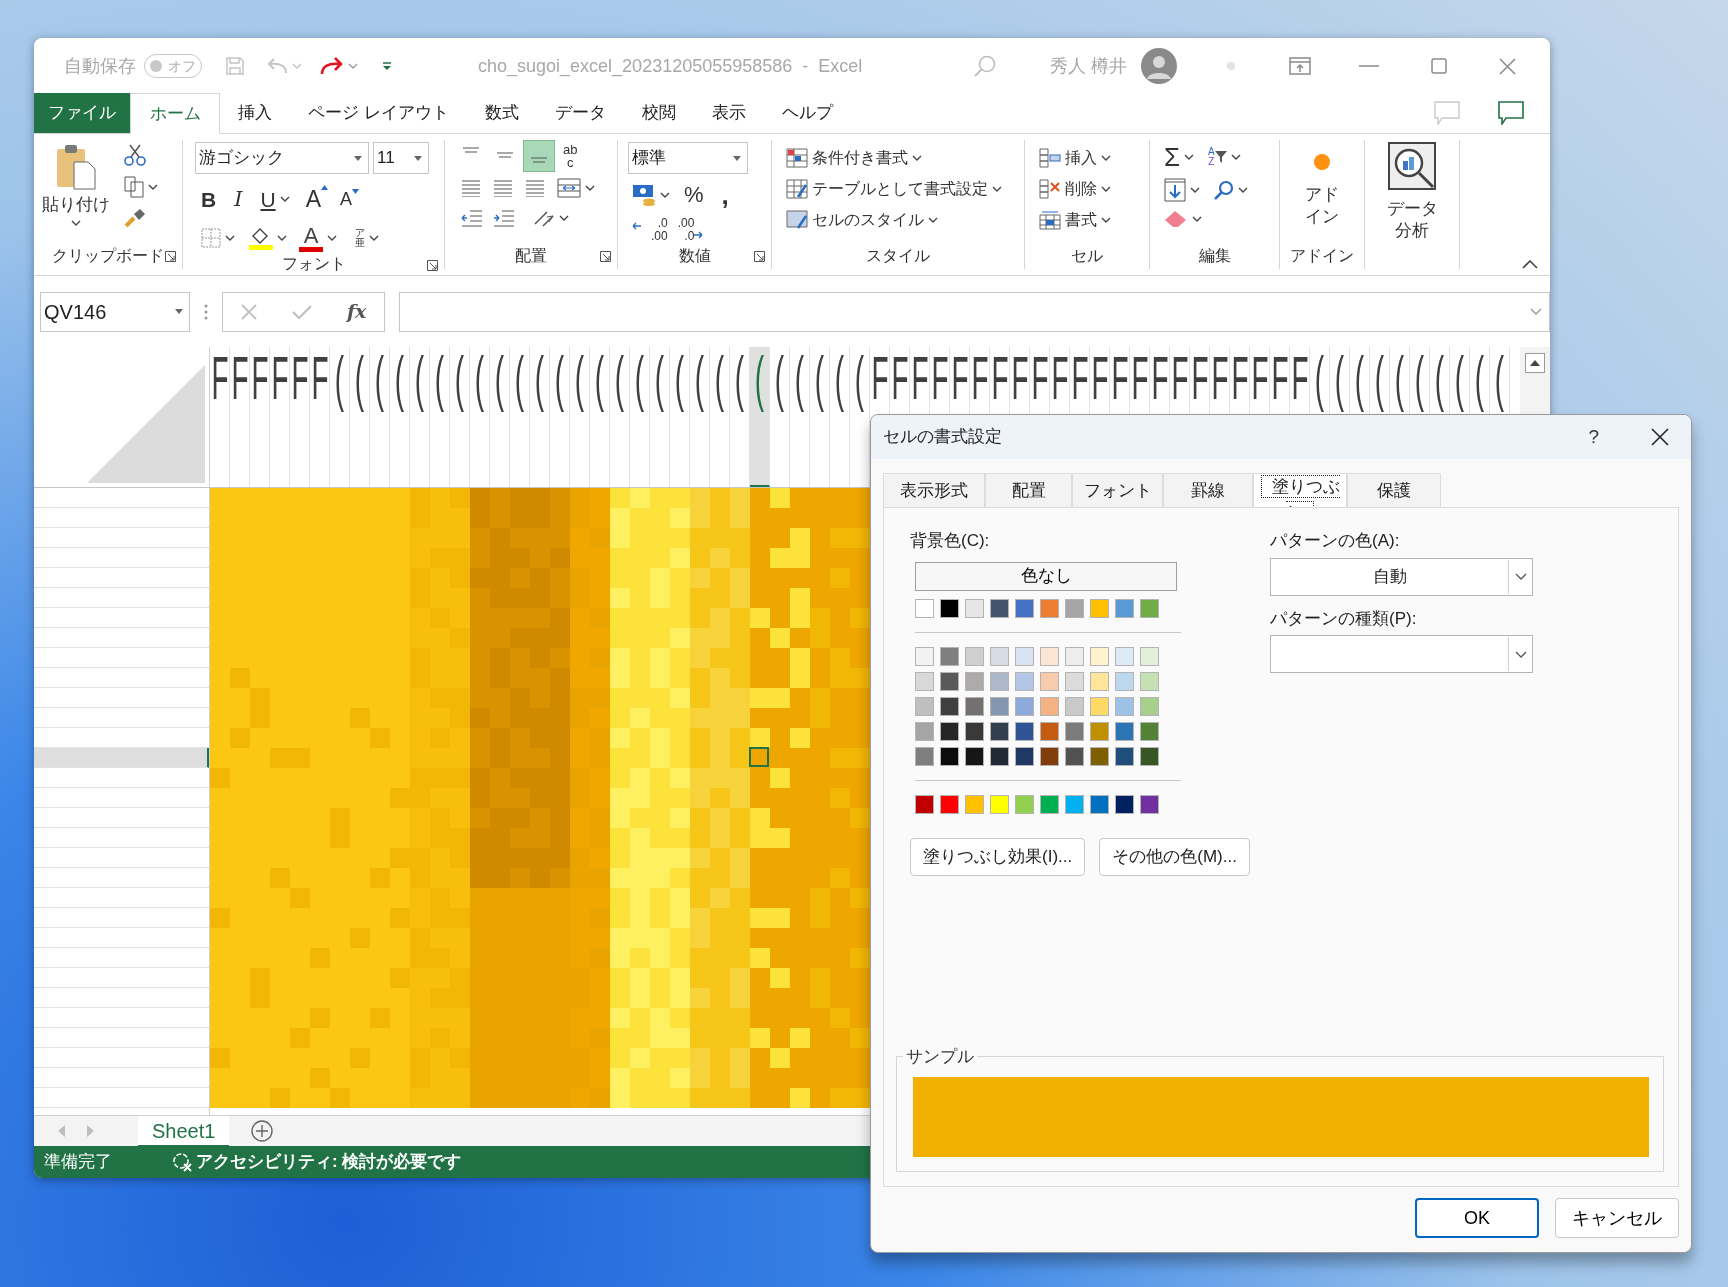  What do you see at coordinates (1335, 541) in the screenshot?
I see `field-label: パターンの色(A):` at bounding box center [1335, 541].